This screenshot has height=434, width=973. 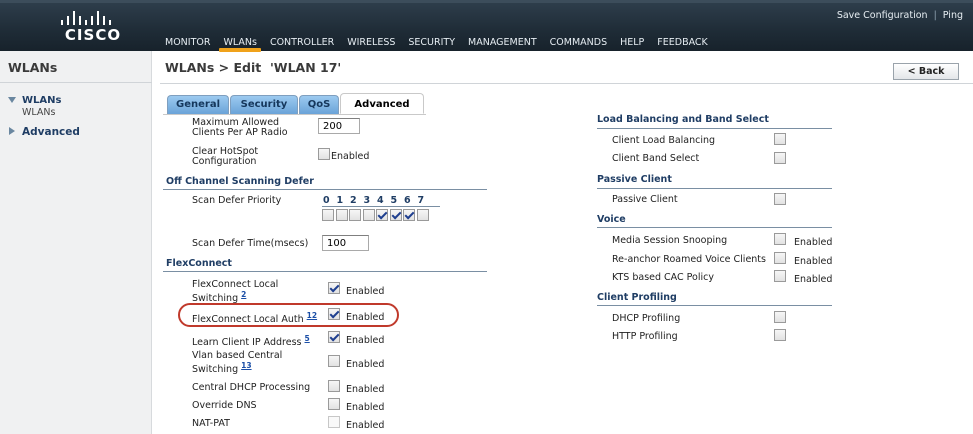 What do you see at coordinates (224, 161) in the screenshot?
I see `clear-hotspot-label-line2: Configuration` at bounding box center [224, 161].